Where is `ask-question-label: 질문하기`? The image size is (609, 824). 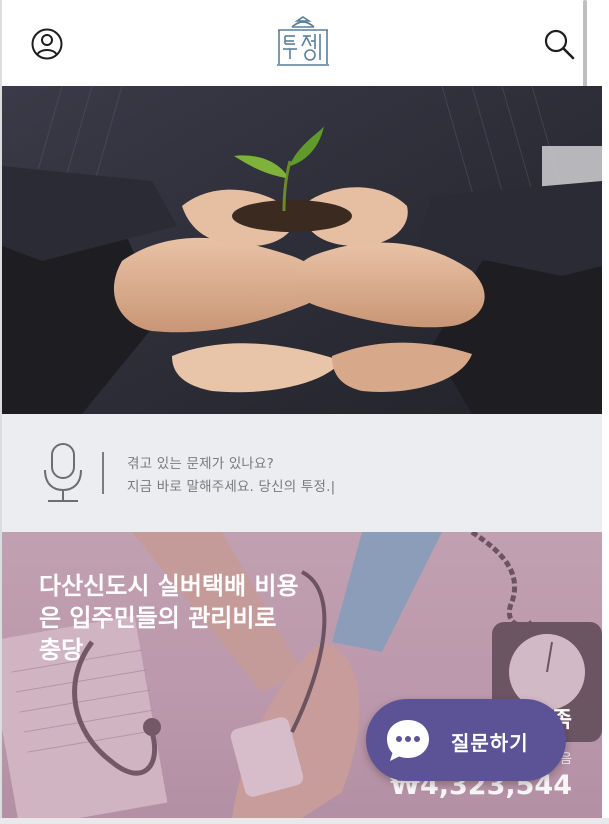 ask-question-label: 질문하기 is located at coordinates (490, 743).